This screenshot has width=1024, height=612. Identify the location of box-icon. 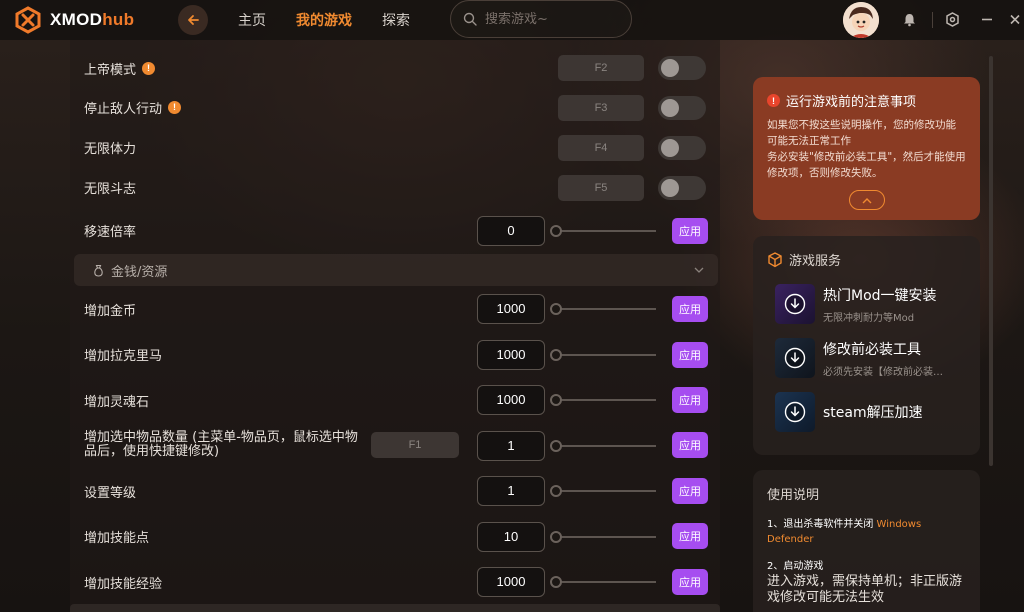
(775, 259).